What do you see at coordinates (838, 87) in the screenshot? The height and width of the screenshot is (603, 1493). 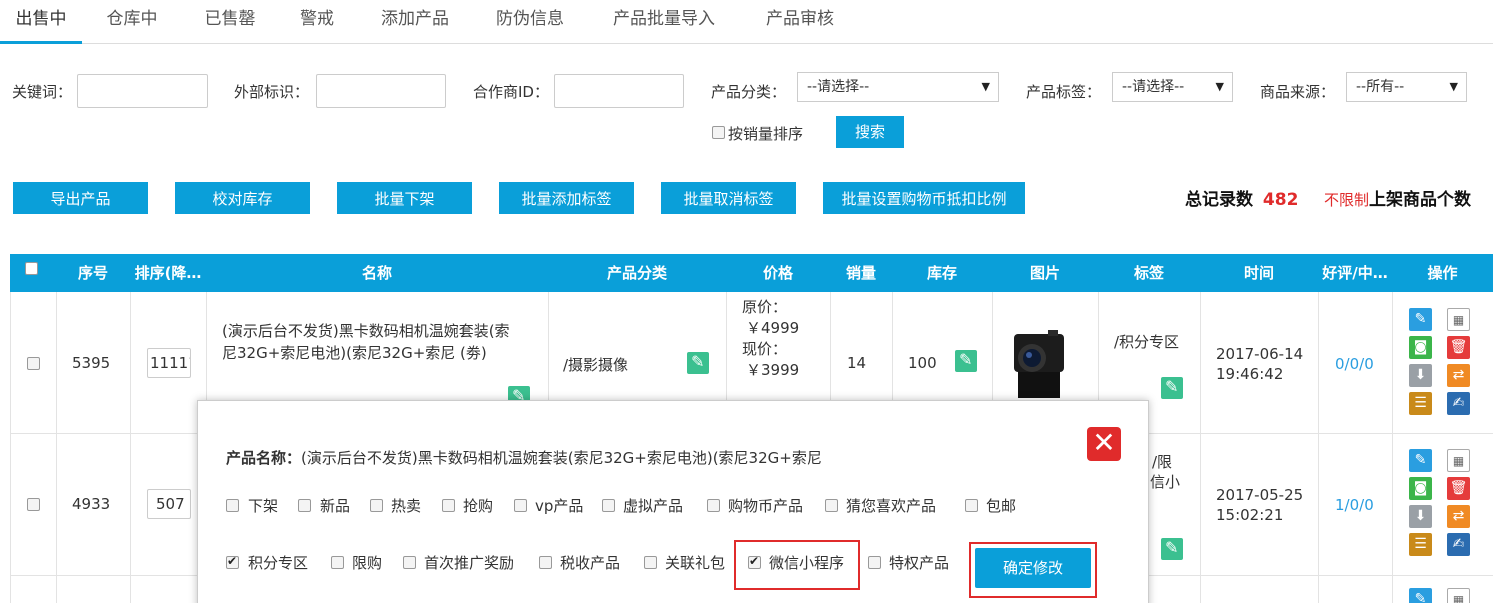 I see `category-select-value: --请选择--` at bounding box center [838, 87].